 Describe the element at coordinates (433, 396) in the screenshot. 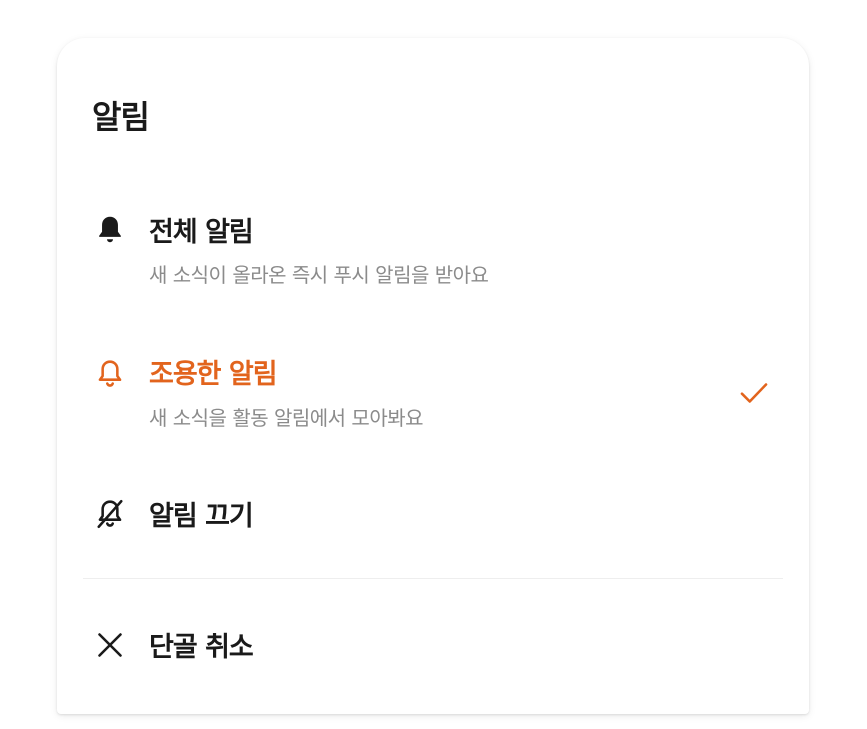

I see `option-quiet-notifications: 조용한 알림 새 소식을 활동 알림에서 모아봐요` at that location.